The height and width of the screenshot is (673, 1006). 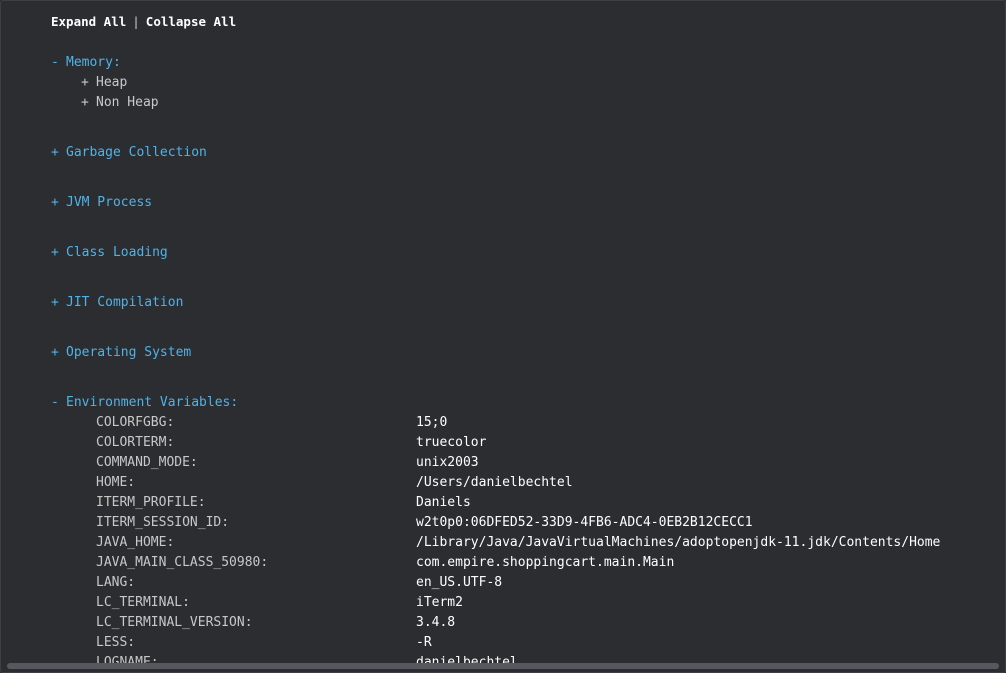 What do you see at coordinates (116, 582) in the screenshot?
I see `env-var-key: LANG:` at bounding box center [116, 582].